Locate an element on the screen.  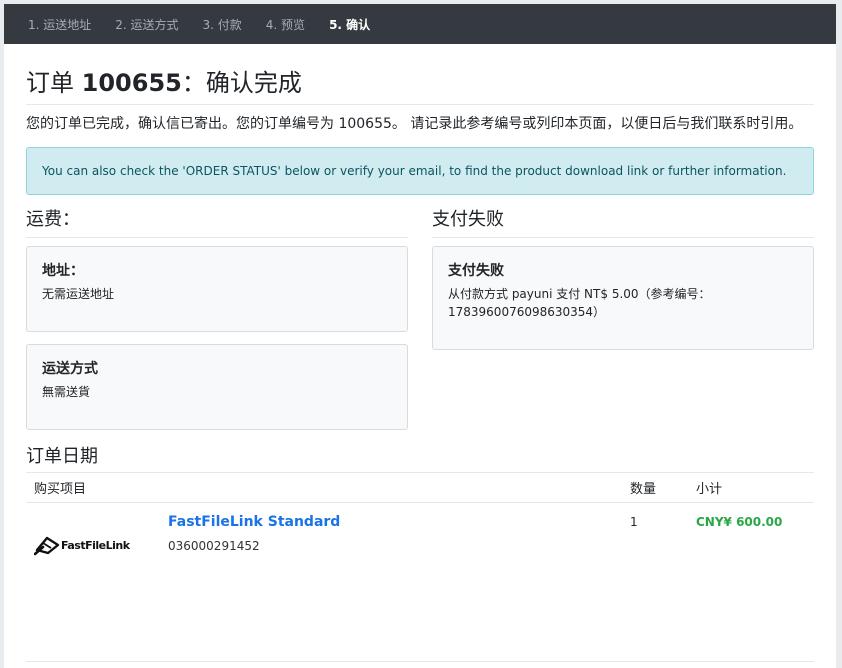
order-date-heading: 订单日期 is located at coordinates (420, 458).